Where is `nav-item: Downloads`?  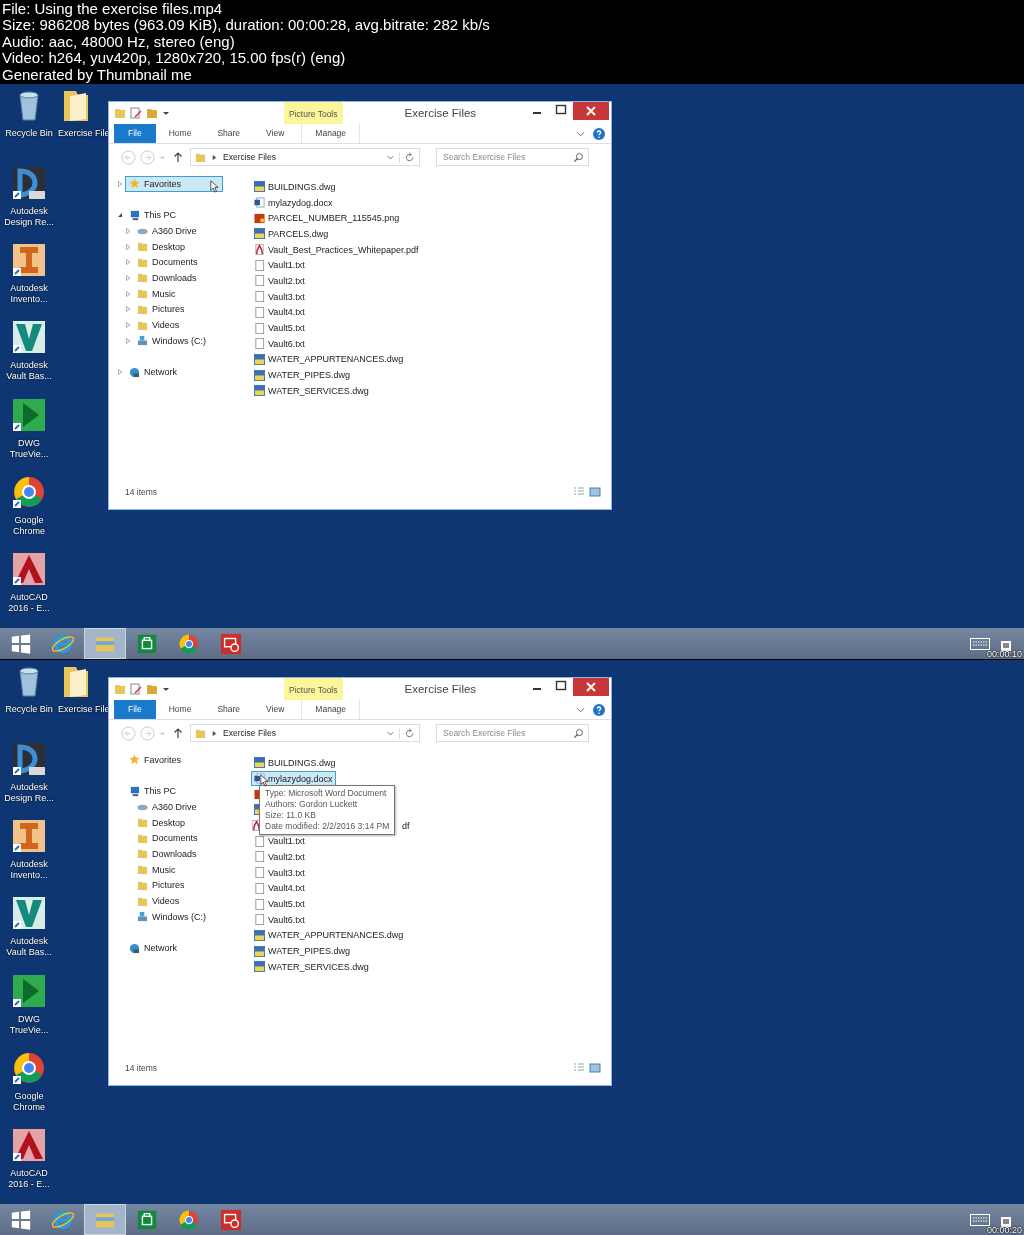
nav-item: Downloads is located at coordinates (167, 853).